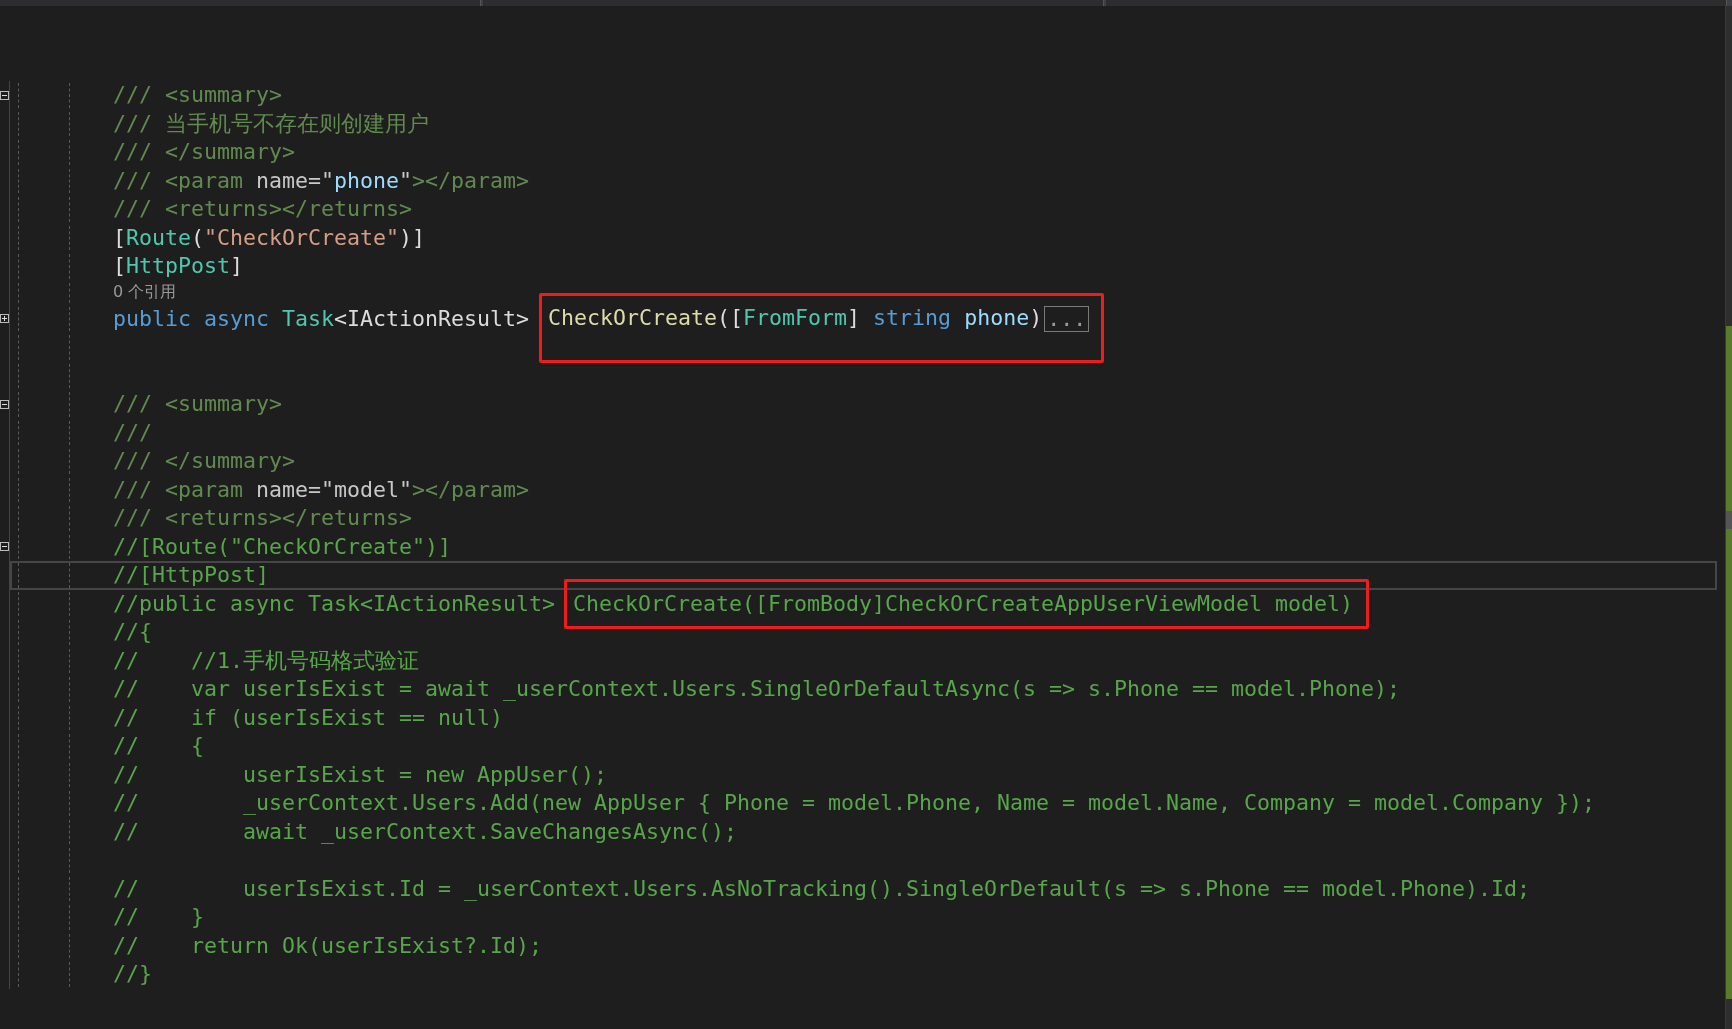 The height and width of the screenshot is (1029, 1732). What do you see at coordinates (4, 319) in the screenshot?
I see `expand-icon` at bounding box center [4, 319].